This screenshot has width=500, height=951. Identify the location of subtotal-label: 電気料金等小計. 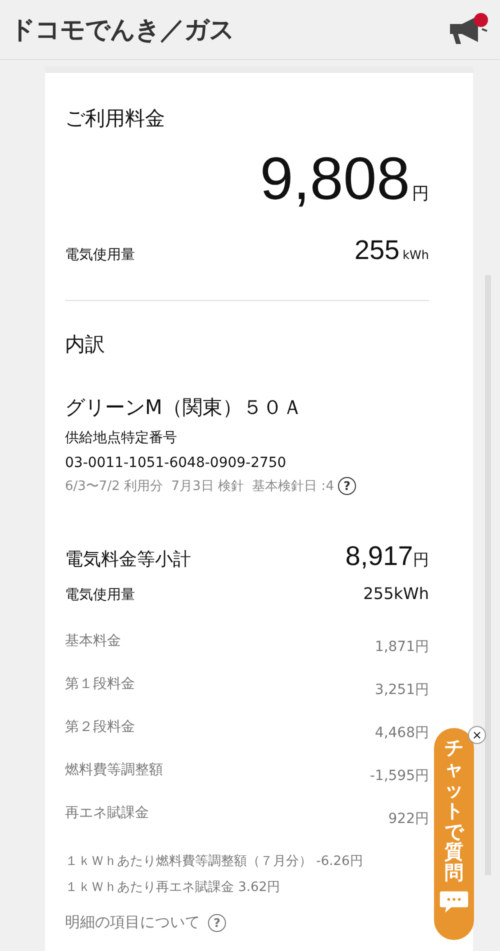
(128, 559).